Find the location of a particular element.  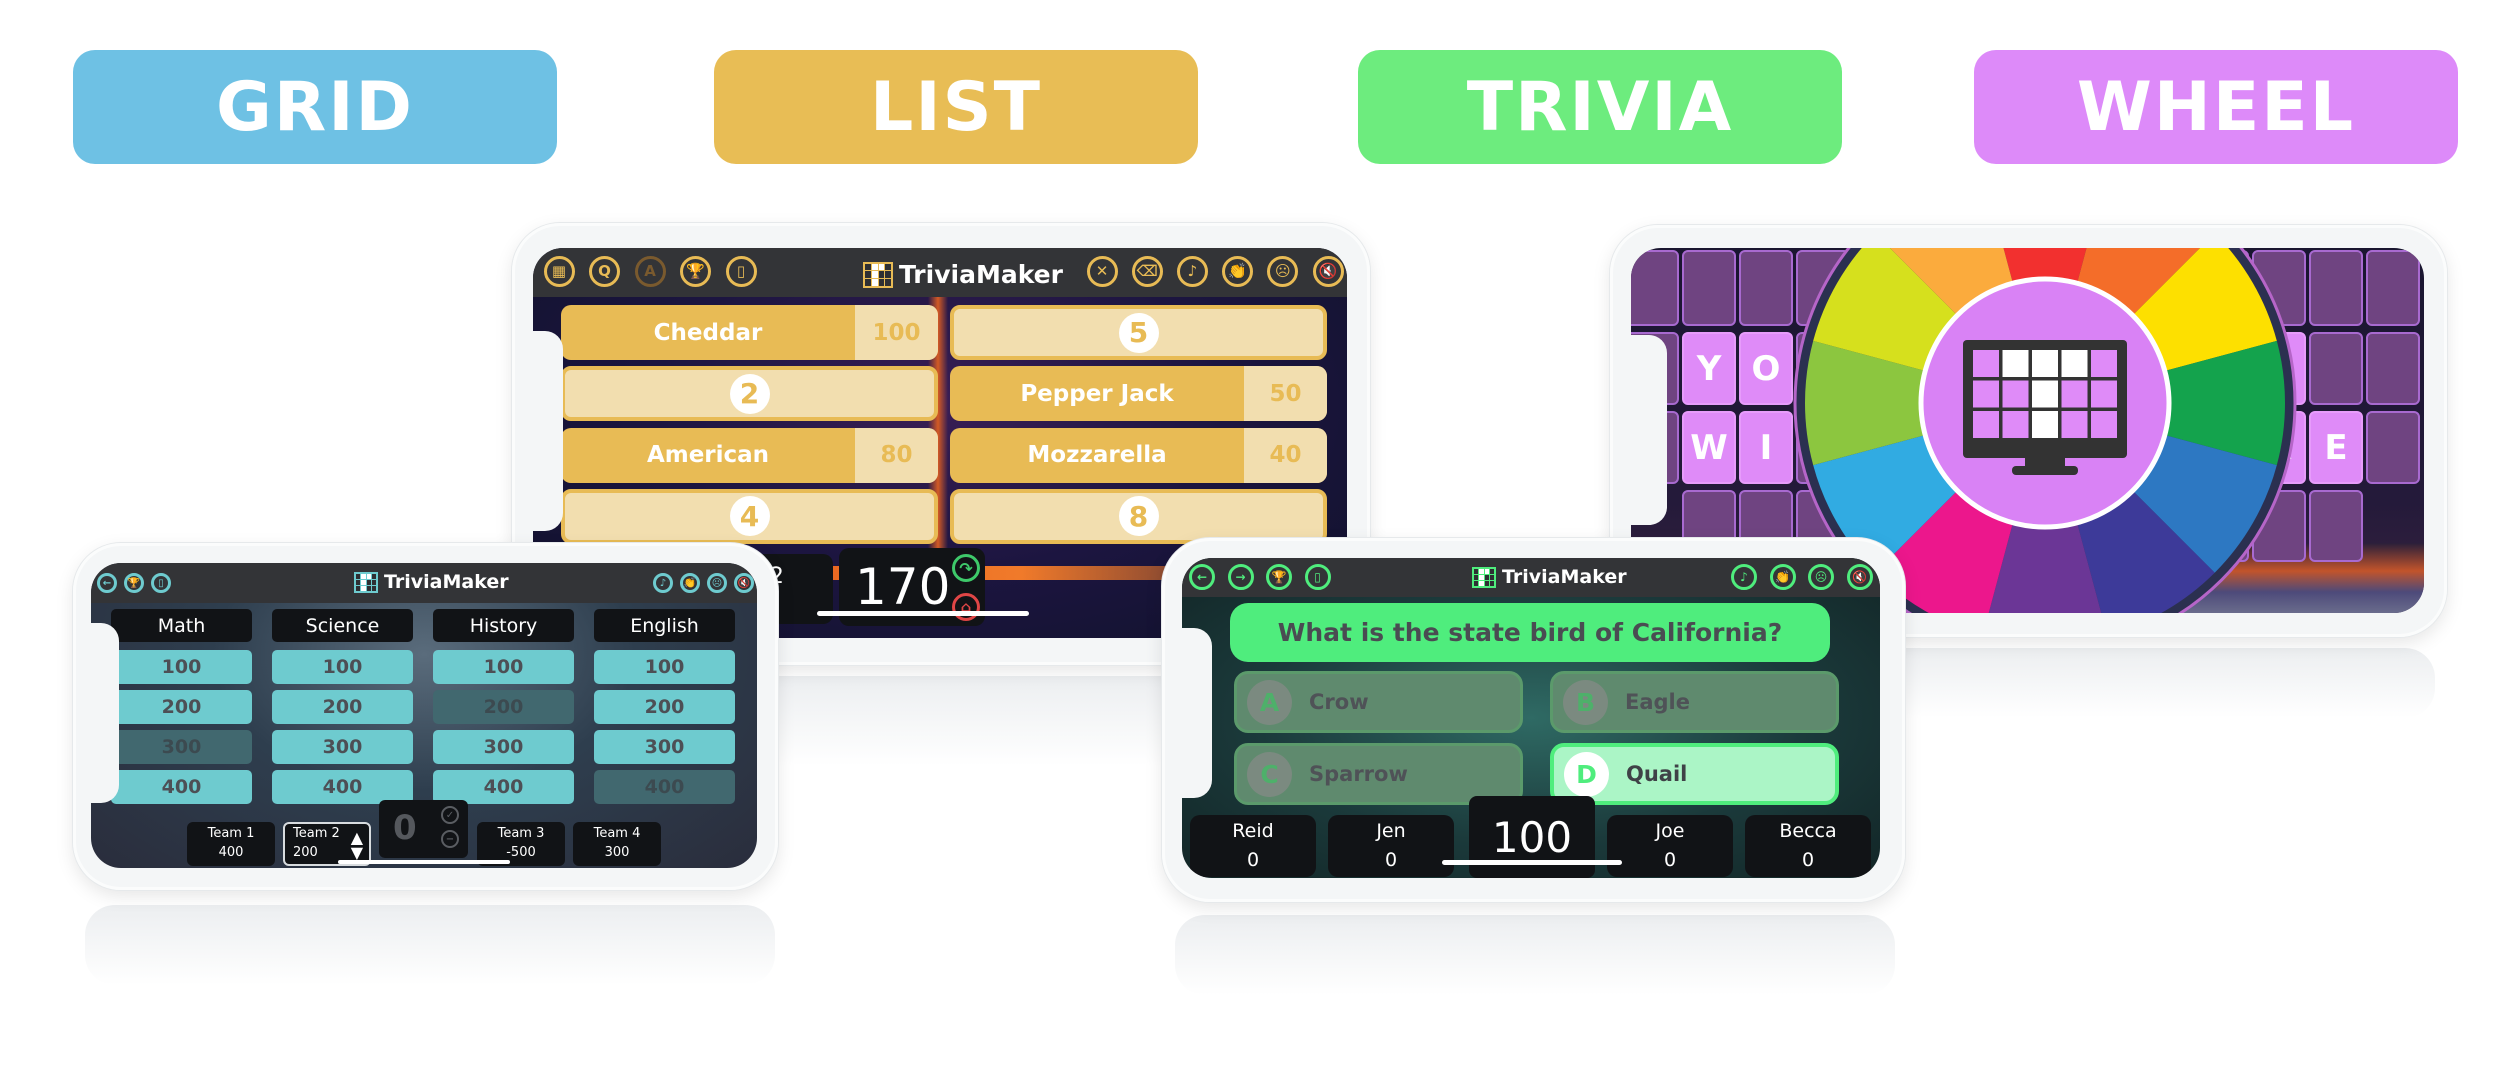

hidden-answer-row: 8 is located at coordinates (1138, 516).